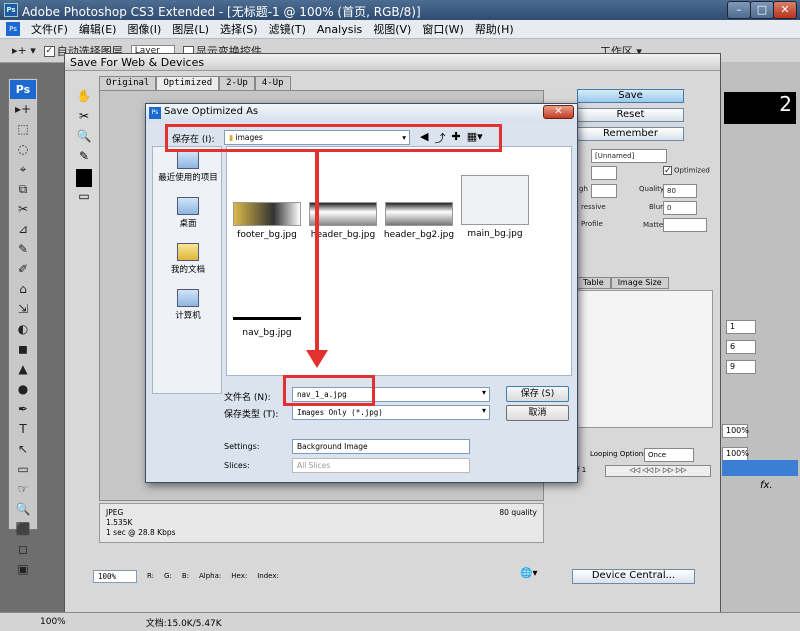 This screenshot has height=631, width=800. Describe the element at coordinates (495, 207) in the screenshot. I see `file-item: main_bg.jpg` at that location.